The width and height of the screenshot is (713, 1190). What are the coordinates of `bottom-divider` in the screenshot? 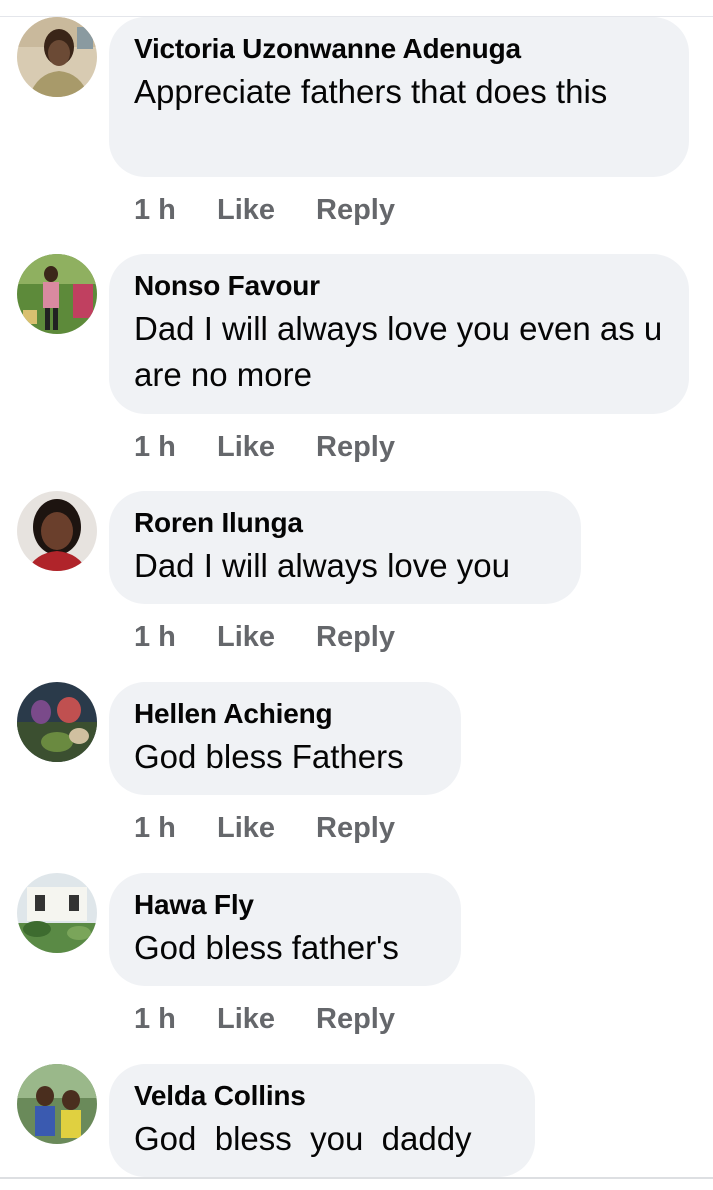 It's located at (356, 1178).